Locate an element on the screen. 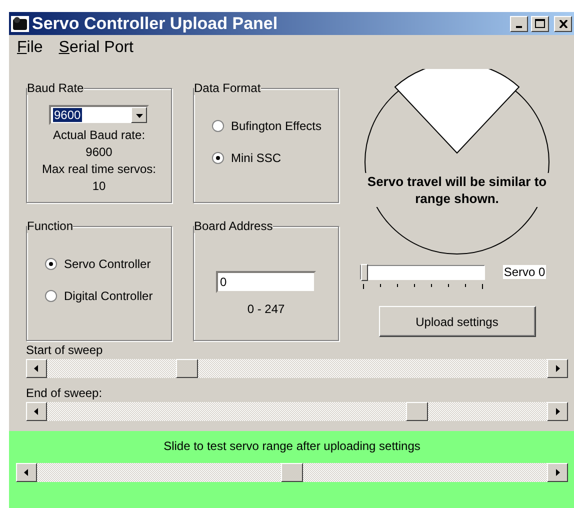 The image size is (574, 508). servo-icon is located at coordinates (20, 24).